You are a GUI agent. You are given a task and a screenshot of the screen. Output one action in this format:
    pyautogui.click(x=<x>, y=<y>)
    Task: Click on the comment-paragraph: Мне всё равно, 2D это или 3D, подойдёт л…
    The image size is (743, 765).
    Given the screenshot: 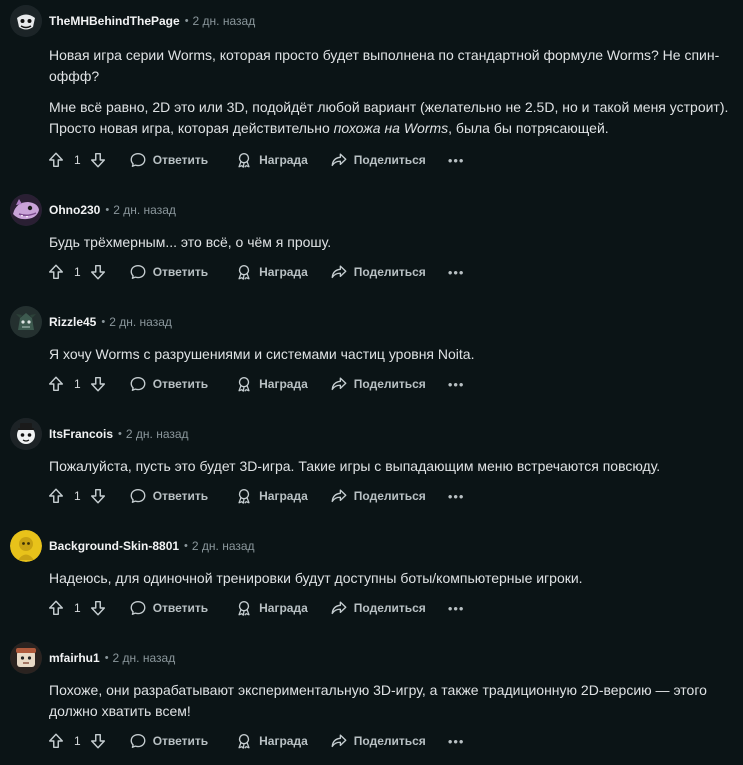 What is the action you would take?
    pyautogui.click(x=389, y=118)
    